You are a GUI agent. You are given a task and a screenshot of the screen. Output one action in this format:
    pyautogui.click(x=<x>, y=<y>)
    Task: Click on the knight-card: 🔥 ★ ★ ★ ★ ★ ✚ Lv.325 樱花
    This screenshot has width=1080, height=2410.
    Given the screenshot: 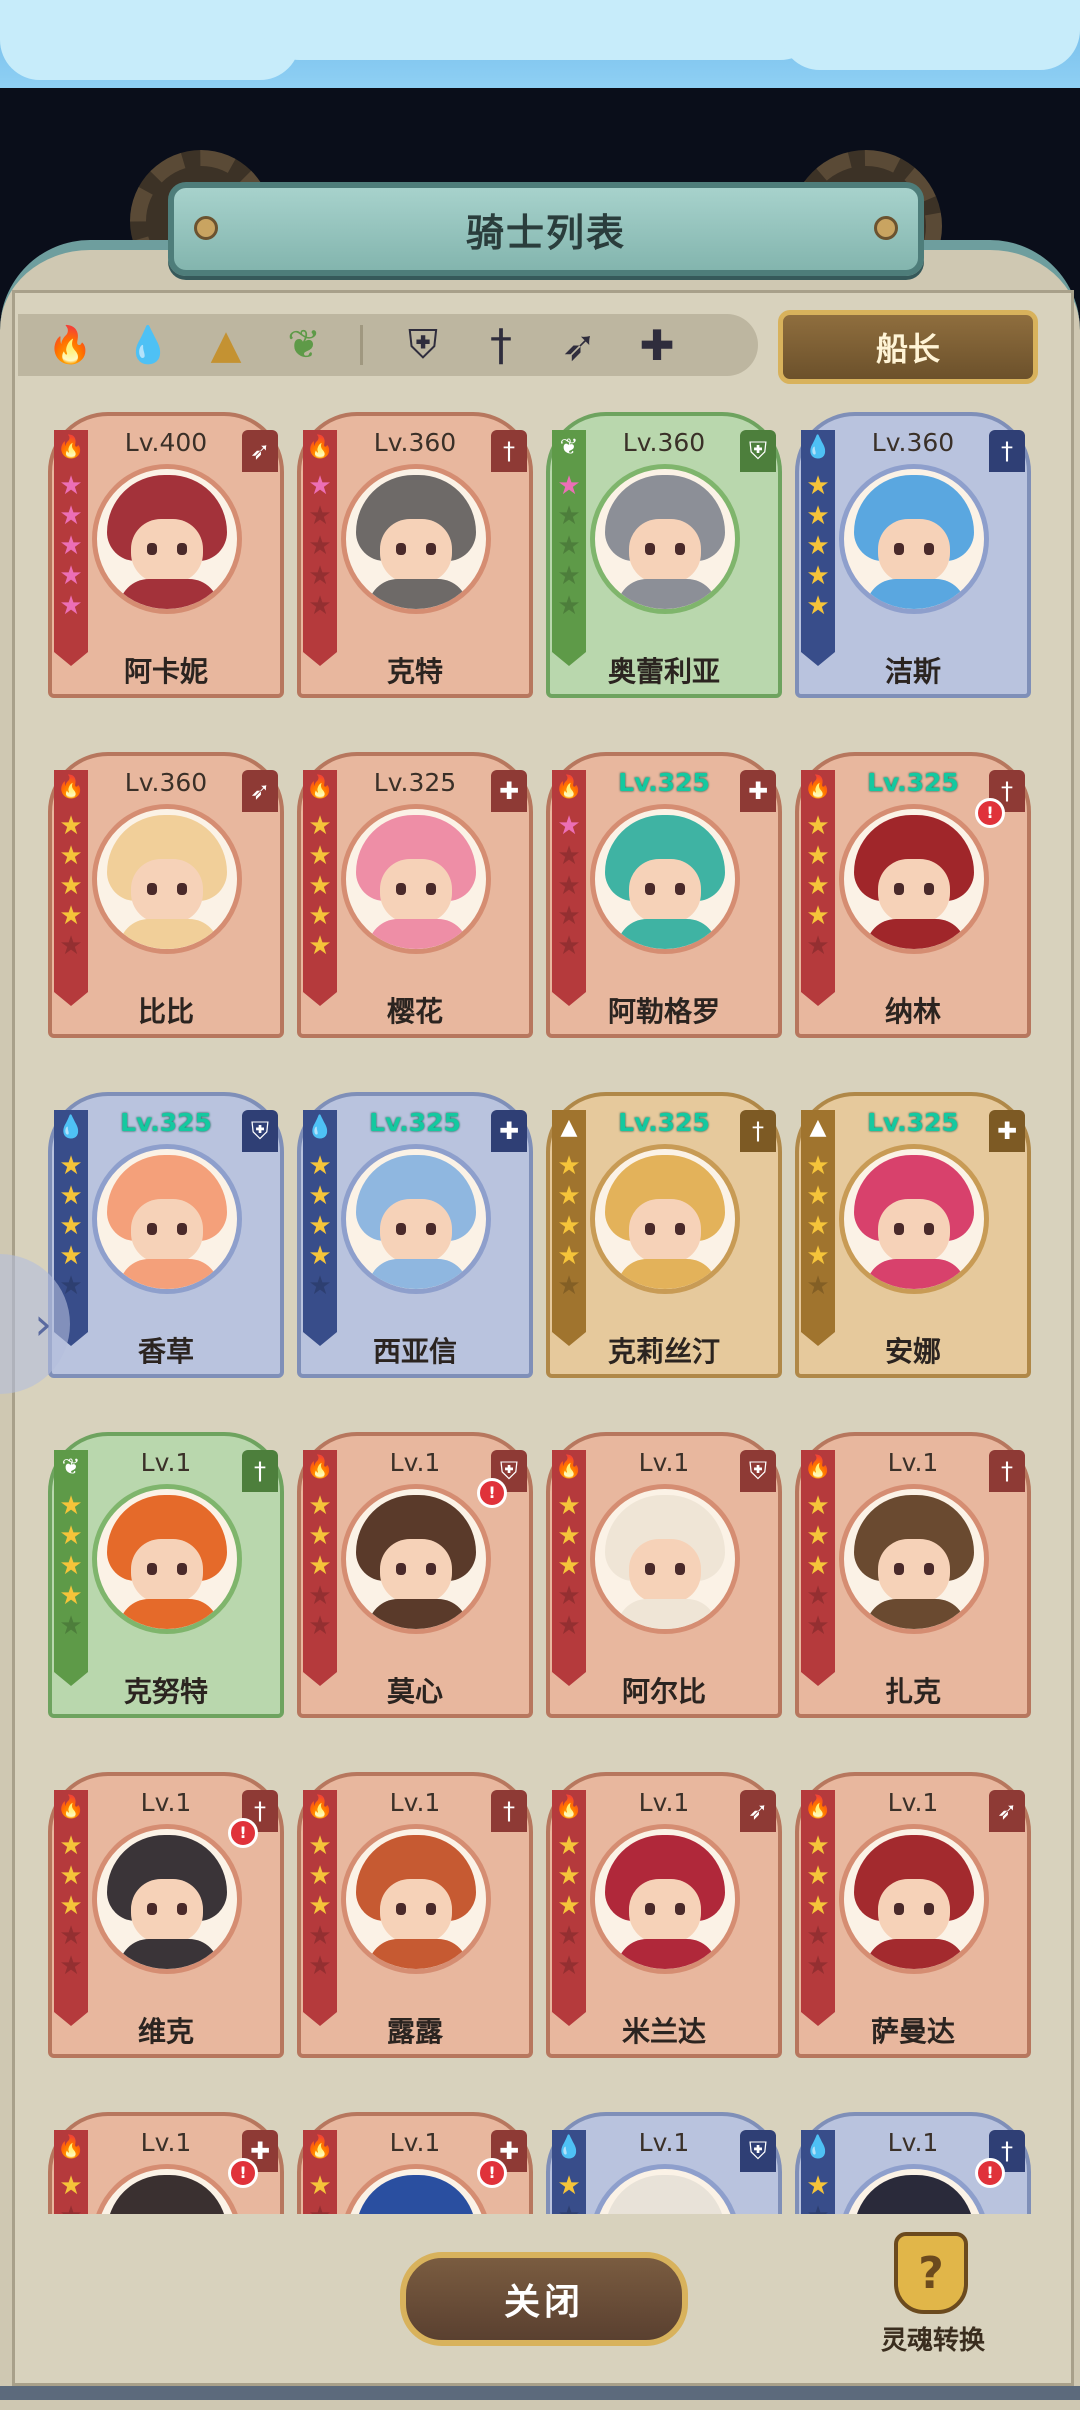 What is the action you would take?
    pyautogui.click(x=415, y=895)
    